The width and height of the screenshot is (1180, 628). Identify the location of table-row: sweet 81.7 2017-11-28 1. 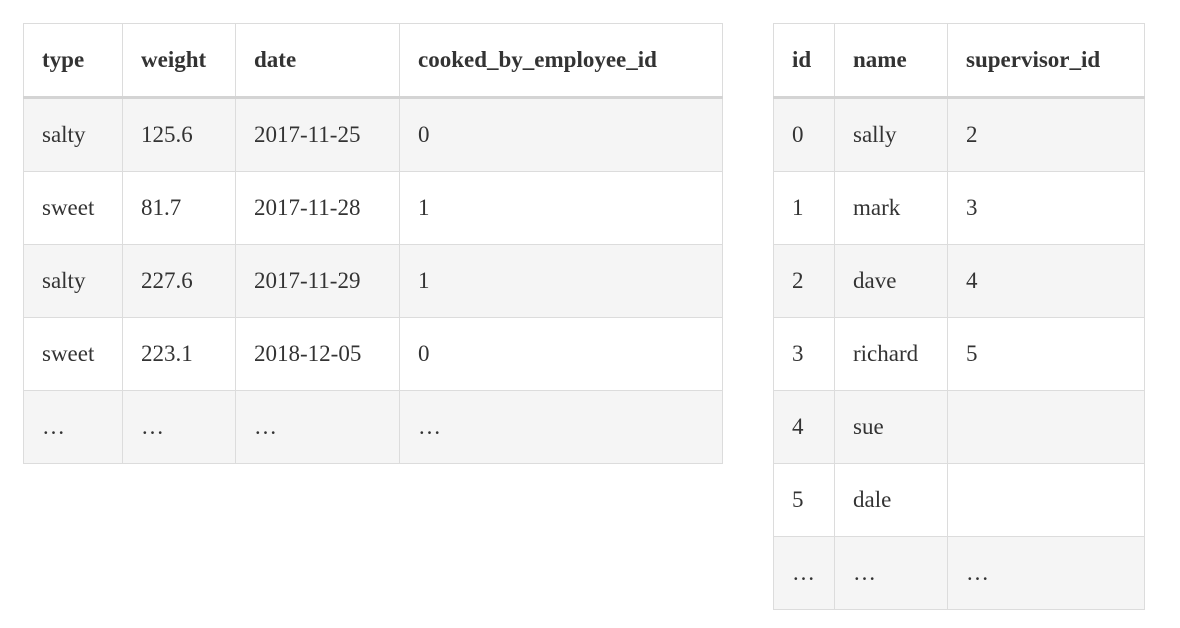
(373, 208).